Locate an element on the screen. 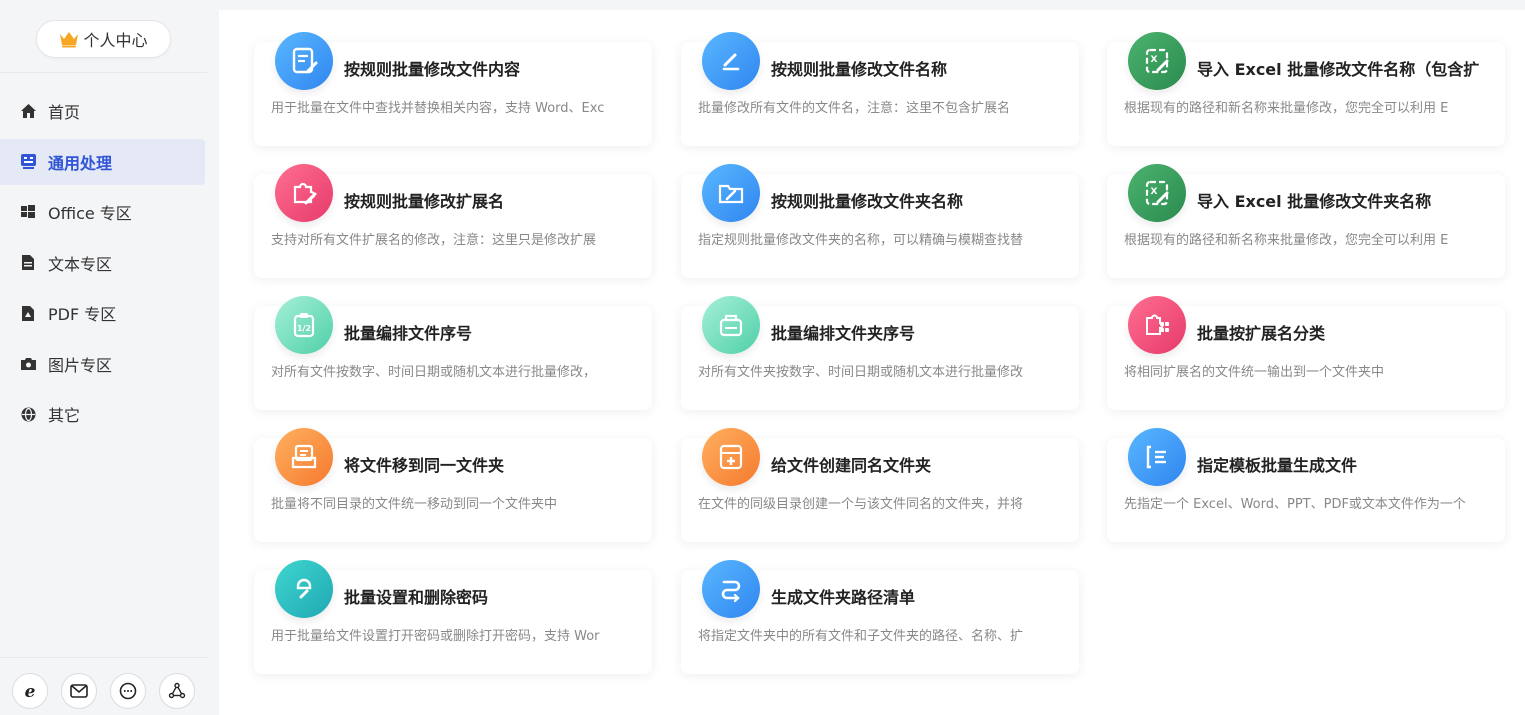 The width and height of the screenshot is (1525, 715). path-list-icon is located at coordinates (731, 589).